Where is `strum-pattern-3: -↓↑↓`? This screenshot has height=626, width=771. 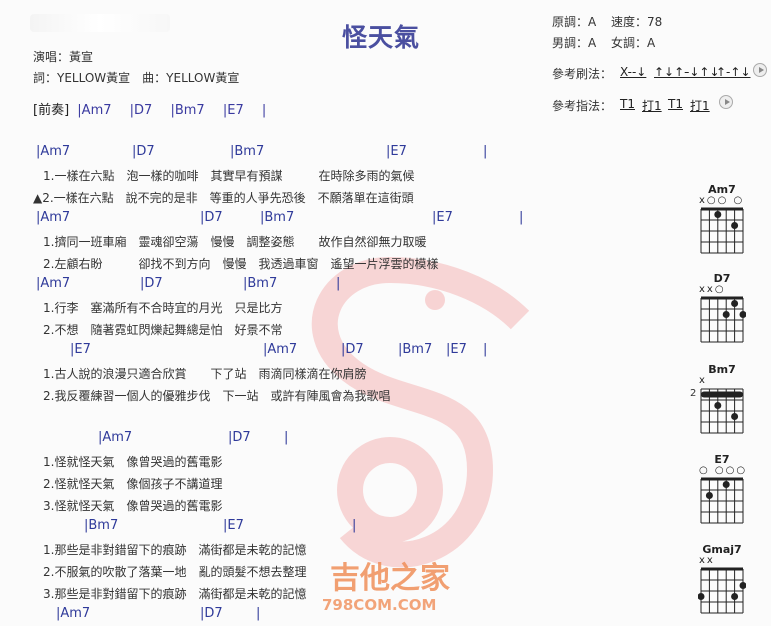 strum-pattern-3: -↓↑↓ is located at coordinates (702, 72).